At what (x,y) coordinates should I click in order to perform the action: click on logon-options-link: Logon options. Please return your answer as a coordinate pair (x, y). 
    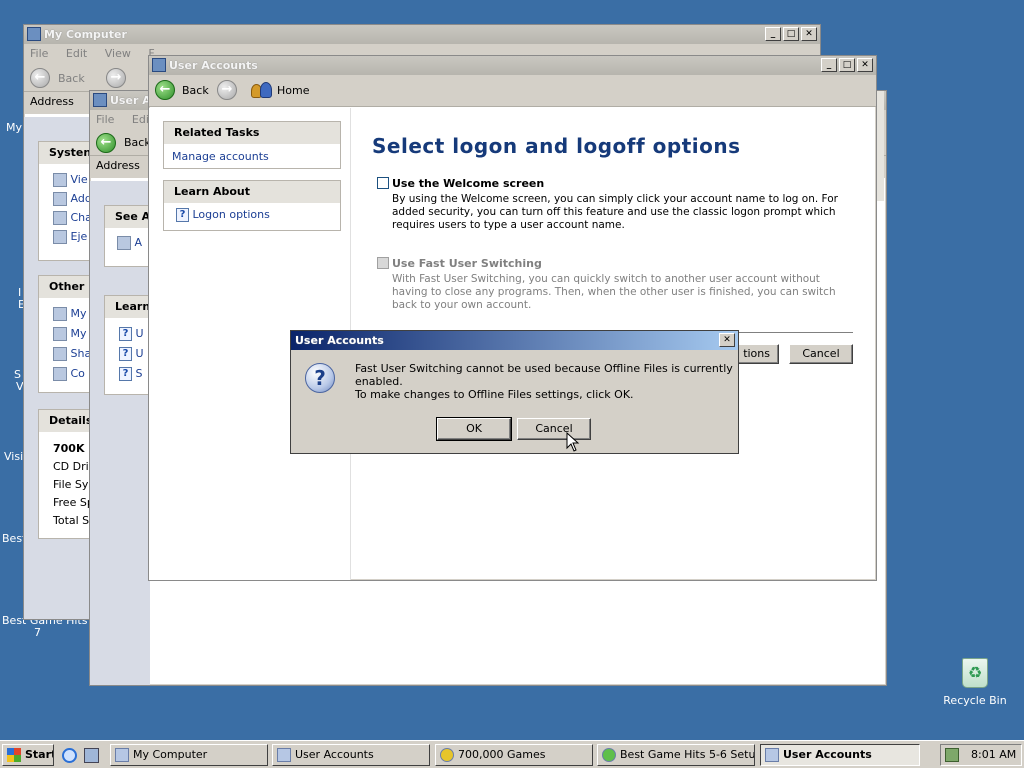
    Looking at the image, I should click on (231, 214).